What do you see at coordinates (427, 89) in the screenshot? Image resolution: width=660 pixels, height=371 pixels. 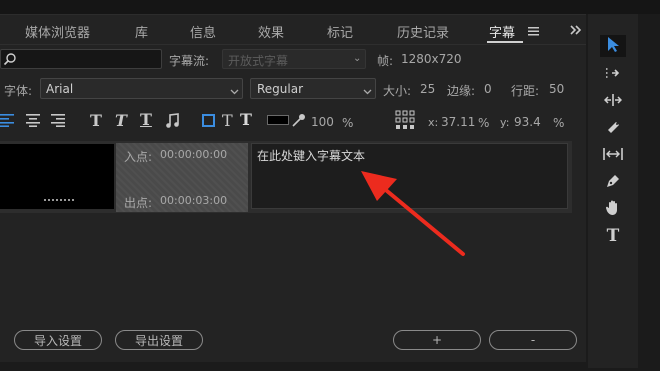 I see `size-value: 25` at bounding box center [427, 89].